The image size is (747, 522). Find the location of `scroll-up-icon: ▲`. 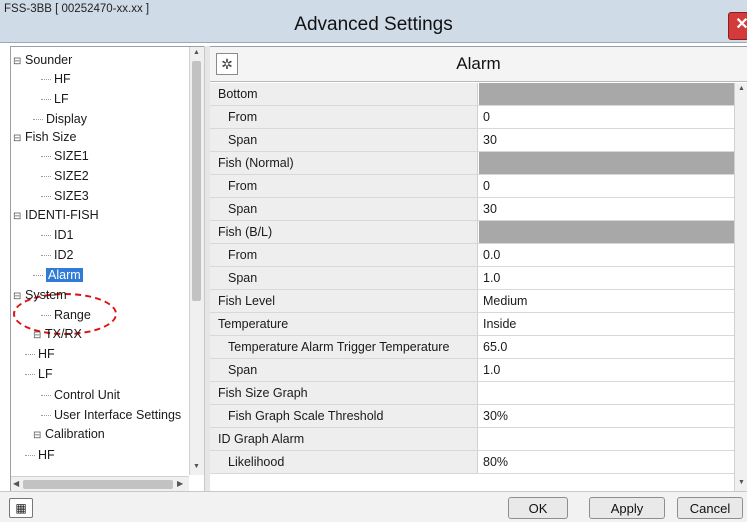

scroll-up-icon: ▲ is located at coordinates (196, 52).